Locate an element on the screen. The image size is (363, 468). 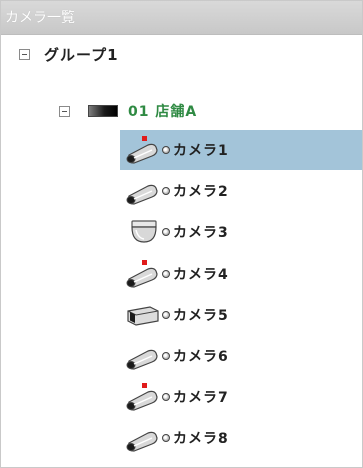
panel-title: カメラ一覧 is located at coordinates (181, 18).